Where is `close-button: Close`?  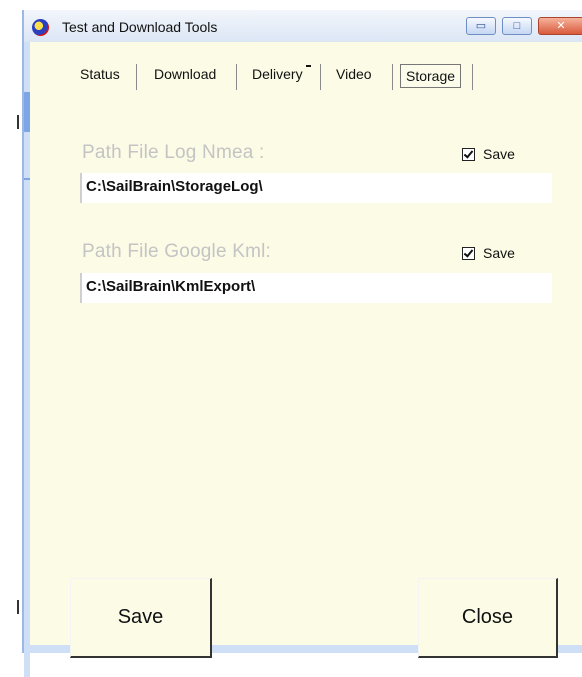
close-button: Close is located at coordinates (488, 618).